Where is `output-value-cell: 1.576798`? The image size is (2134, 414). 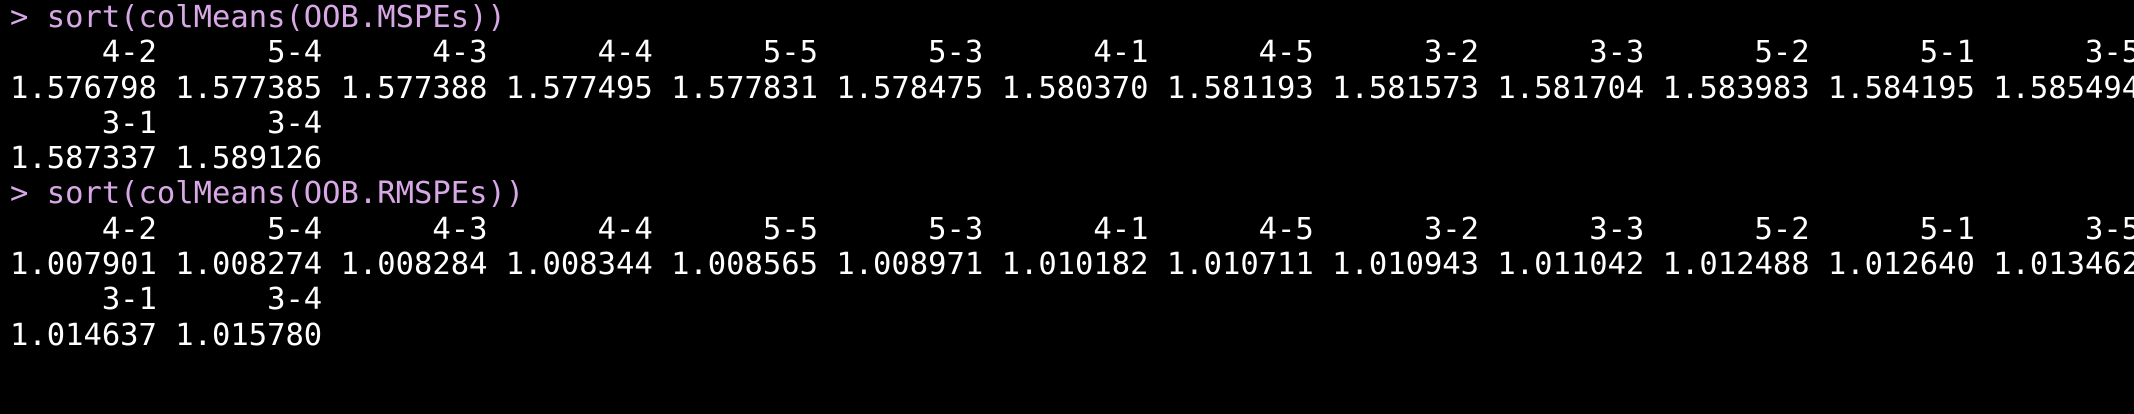 output-value-cell: 1.576798 is located at coordinates (83, 88).